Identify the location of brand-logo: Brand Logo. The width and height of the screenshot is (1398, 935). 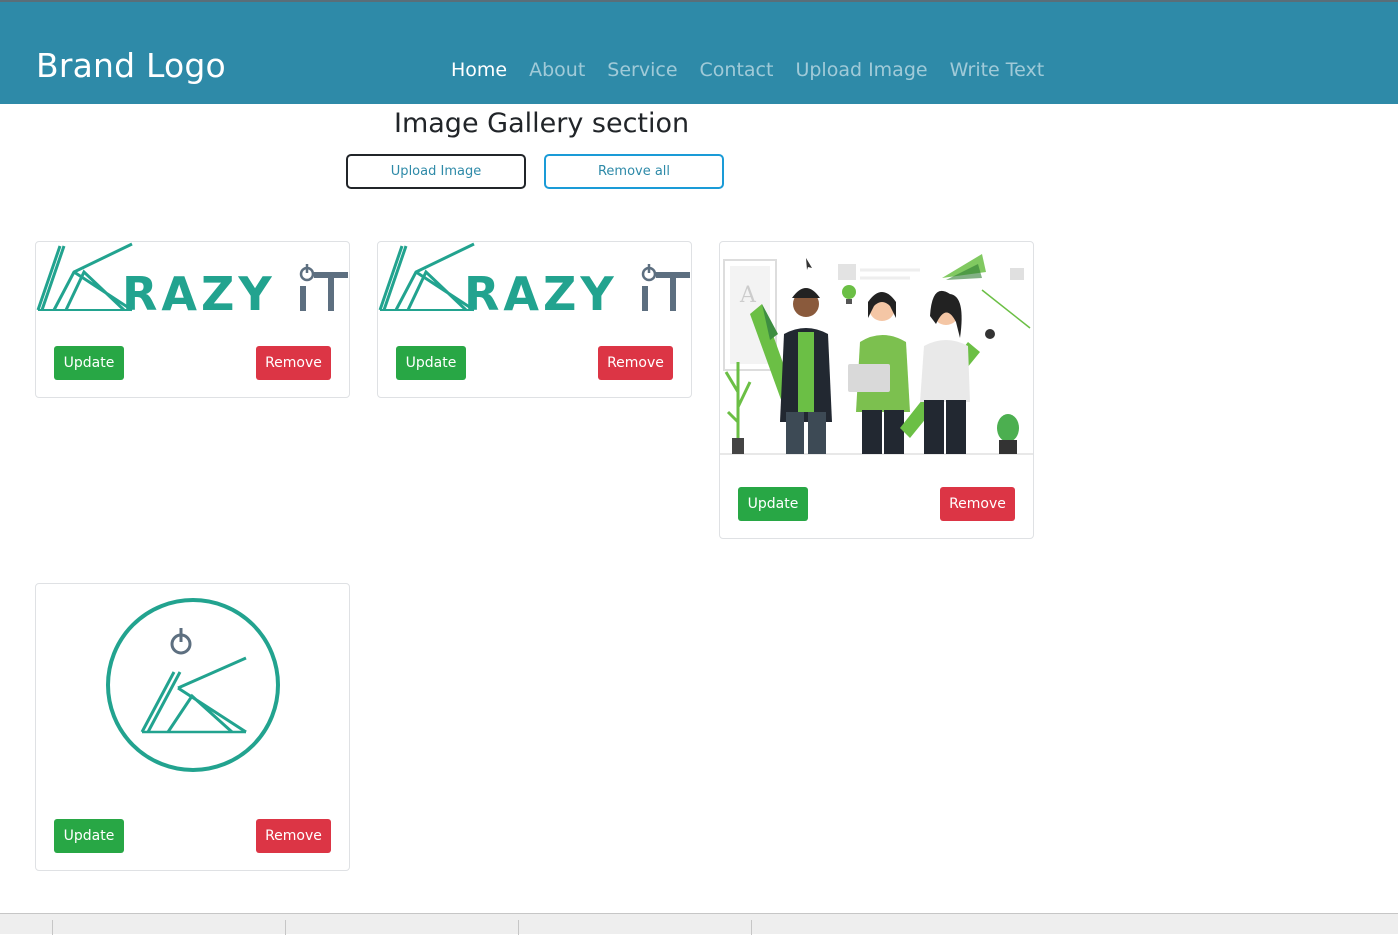
(131, 66).